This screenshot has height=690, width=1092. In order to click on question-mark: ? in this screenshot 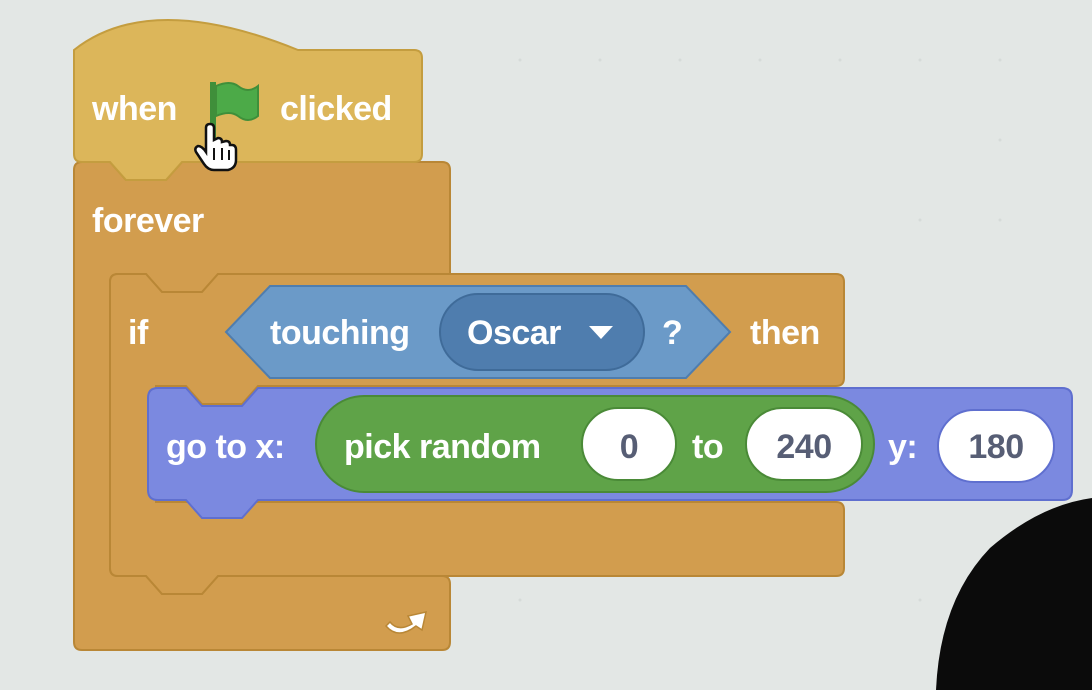, I will do `click(672, 333)`.